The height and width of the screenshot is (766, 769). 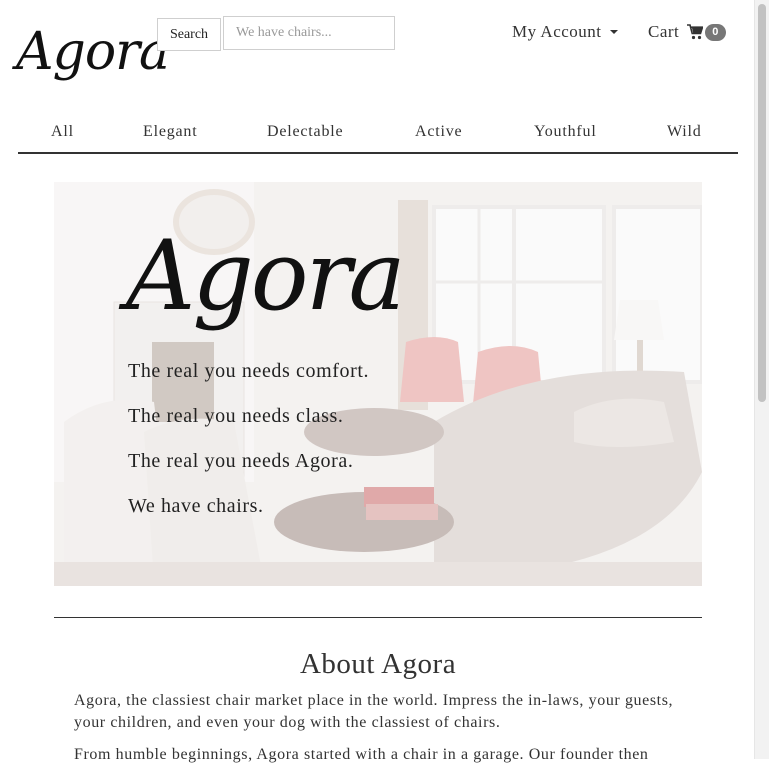 What do you see at coordinates (170, 132) in the screenshot?
I see `nav-item-elegant: Elegant` at bounding box center [170, 132].